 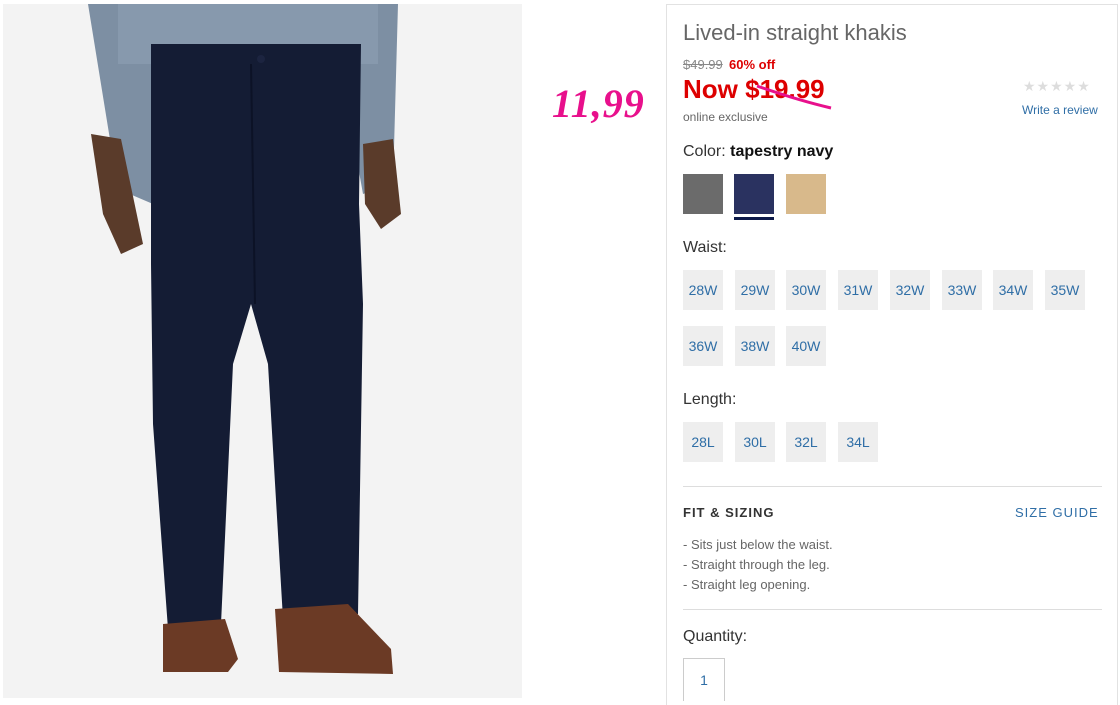 What do you see at coordinates (910, 290) in the screenshot?
I see `waist-option-32W: 32W` at bounding box center [910, 290].